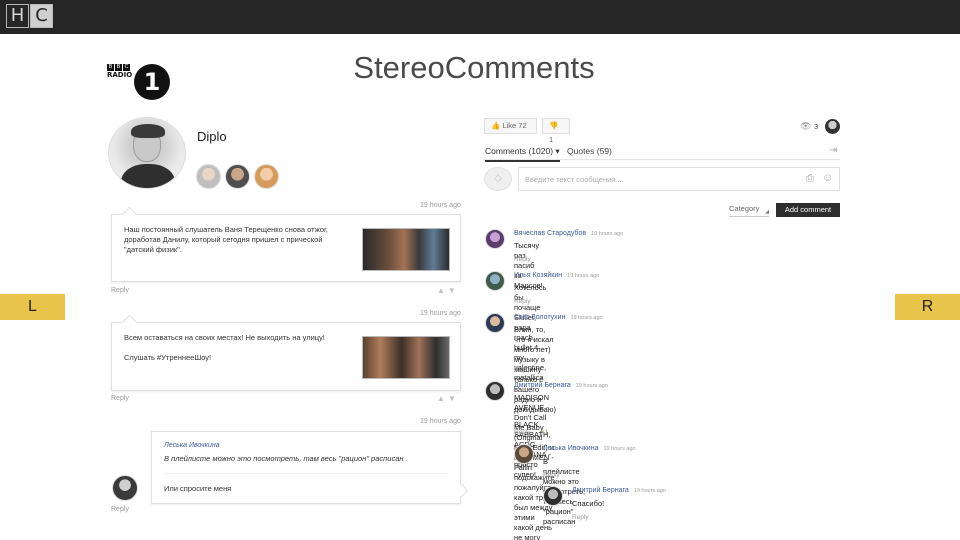  I want to click on post-line: "датский физик"., so click(153, 249).